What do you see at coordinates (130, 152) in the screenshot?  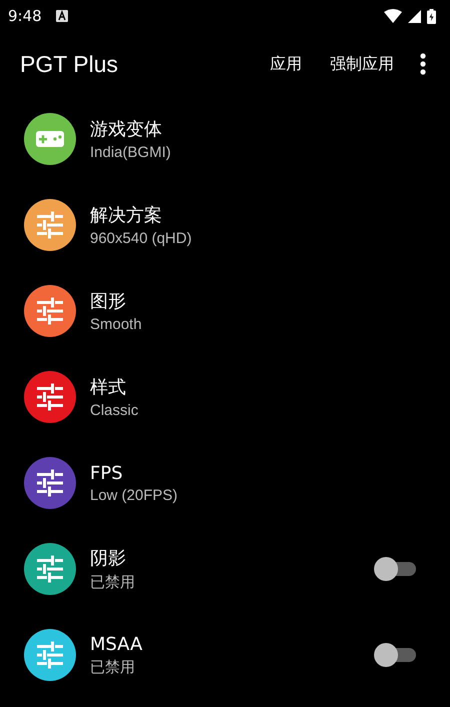 I see `setting-value: India(BGMI)` at bounding box center [130, 152].